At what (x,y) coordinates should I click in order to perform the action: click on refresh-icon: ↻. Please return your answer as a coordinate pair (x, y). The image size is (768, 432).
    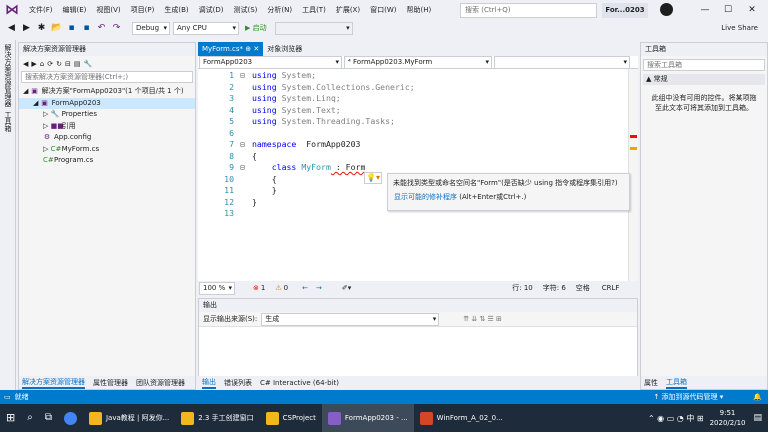
    Looking at the image, I should click on (59, 64).